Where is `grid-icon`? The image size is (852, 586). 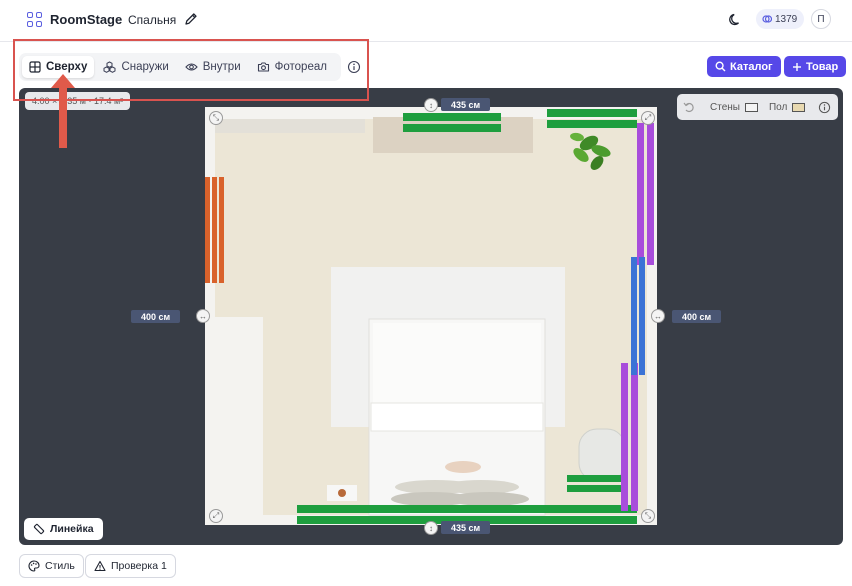 grid-icon is located at coordinates (35, 67).